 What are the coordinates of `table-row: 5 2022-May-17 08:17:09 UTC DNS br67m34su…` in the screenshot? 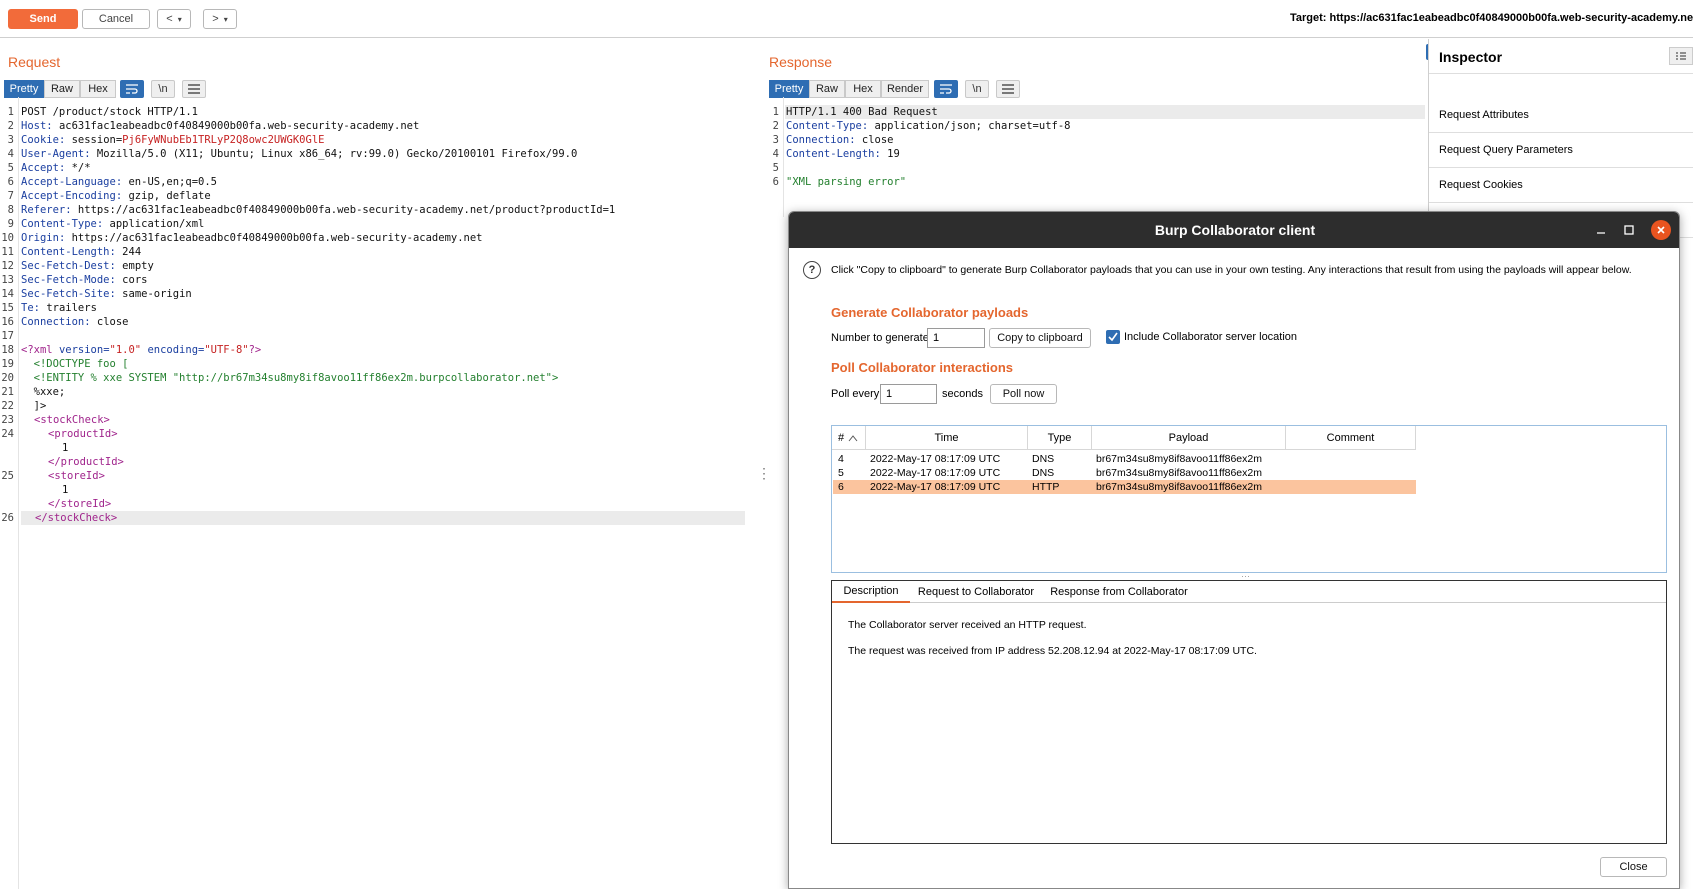 It's located at (1148, 473).